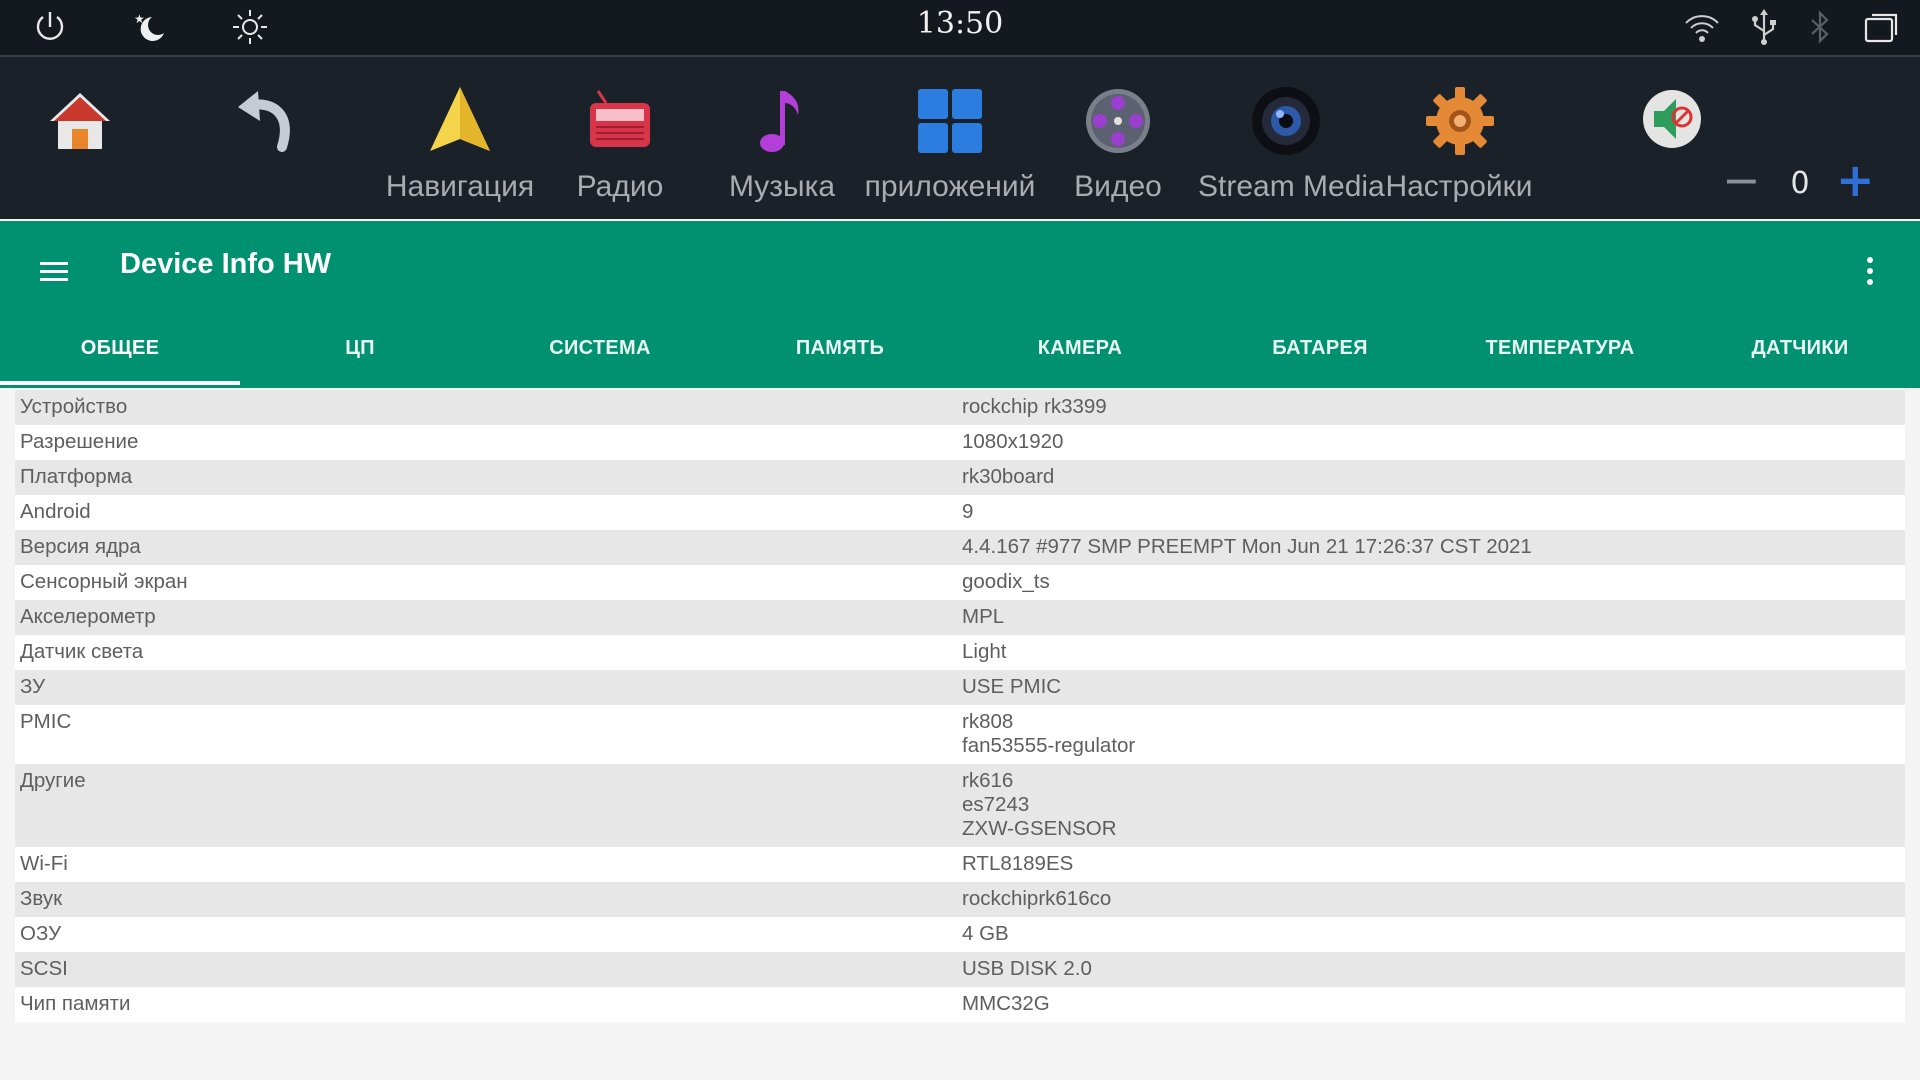  I want to click on dock-label: приложений, so click(950, 186).